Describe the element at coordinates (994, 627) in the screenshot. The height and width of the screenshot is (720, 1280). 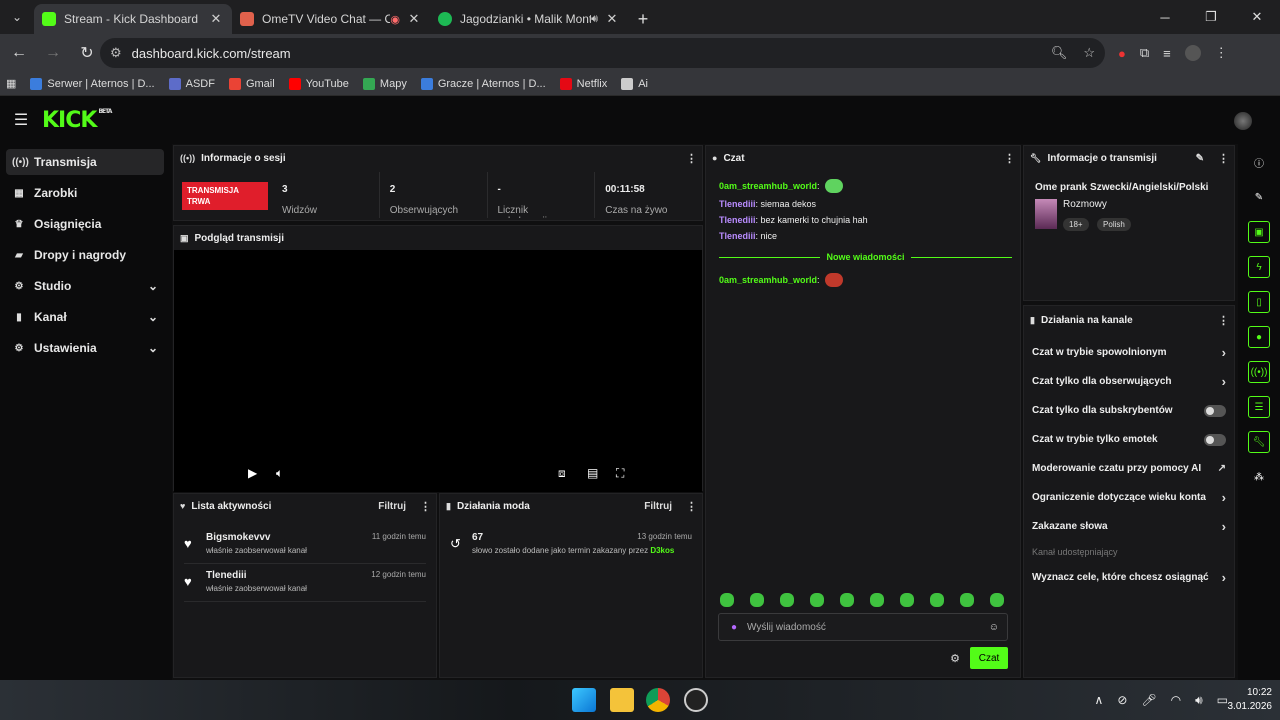
I see `emoji-icon: ☺` at that location.